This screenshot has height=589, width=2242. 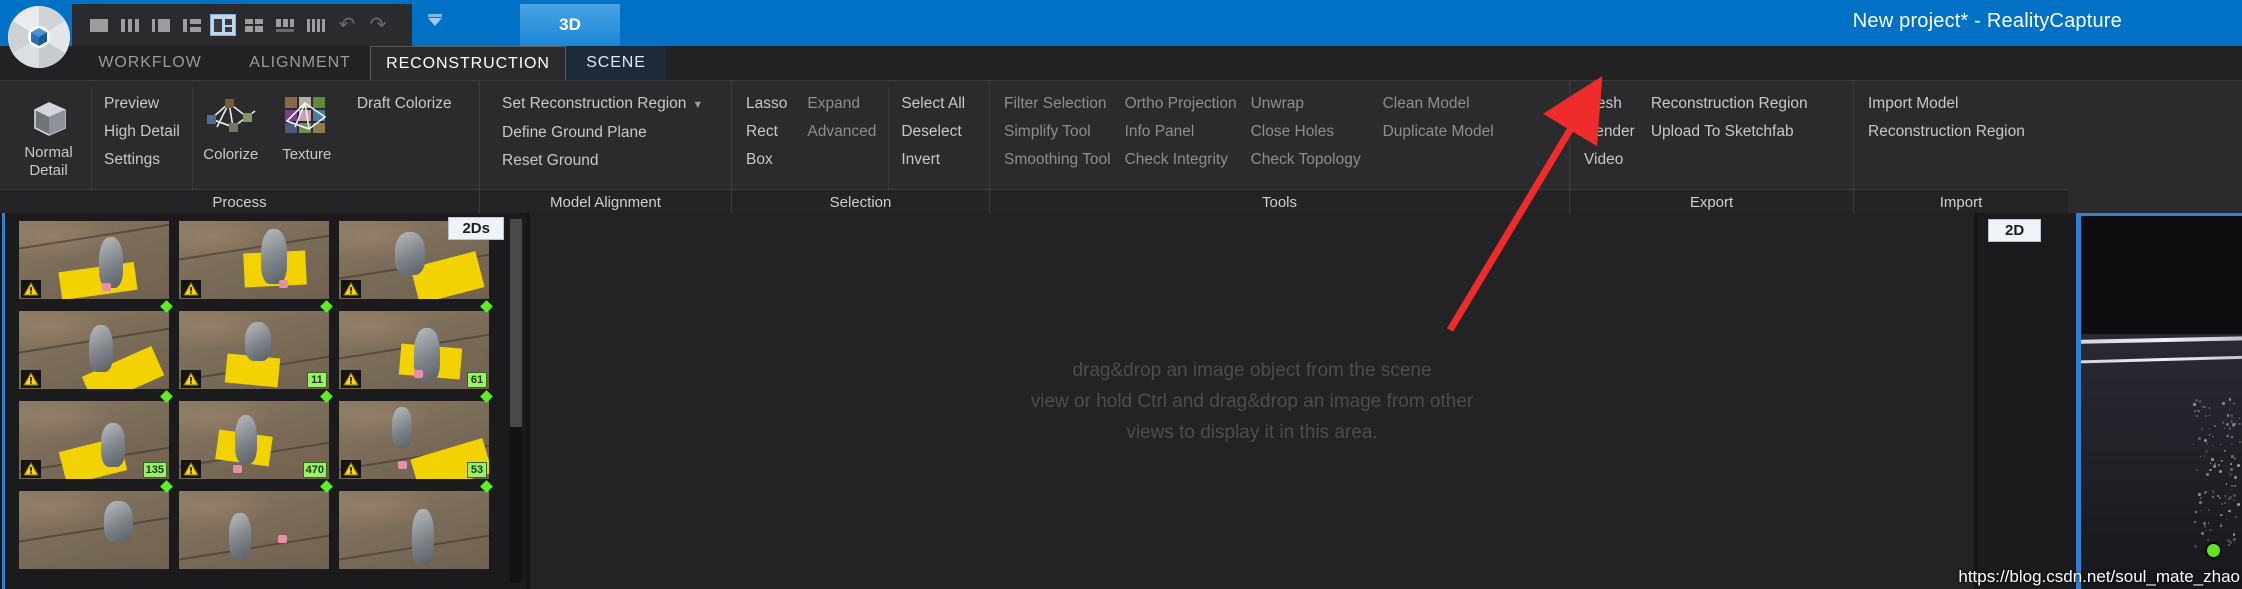 I want to click on thumbnails-scrollbar-knob, so click(x=516, y=323).